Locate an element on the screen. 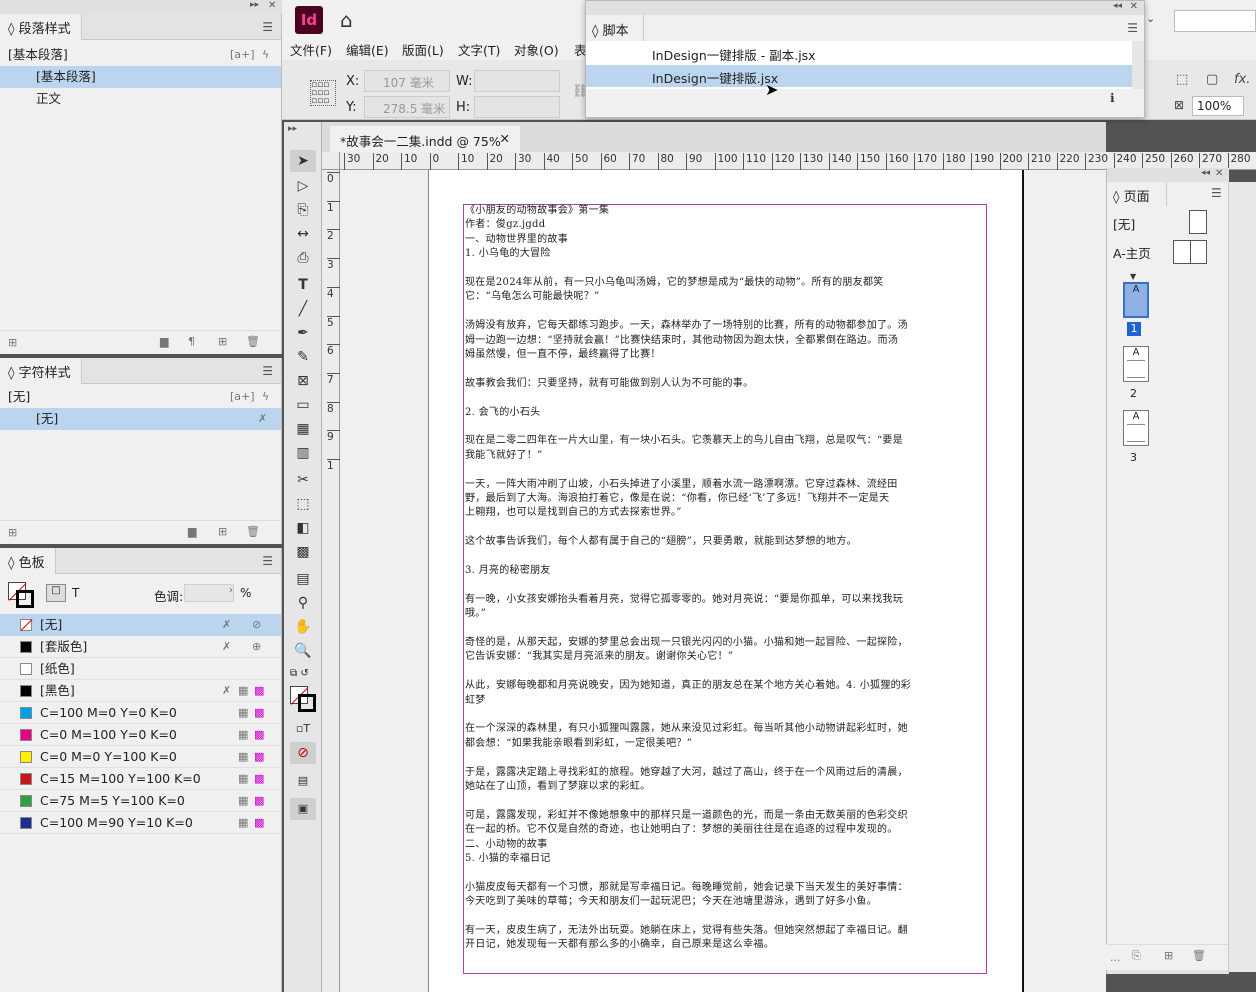 This screenshot has height=992, width=1256. swatch-item: [套版色] ✗ ⊕ is located at coordinates (140, 647).